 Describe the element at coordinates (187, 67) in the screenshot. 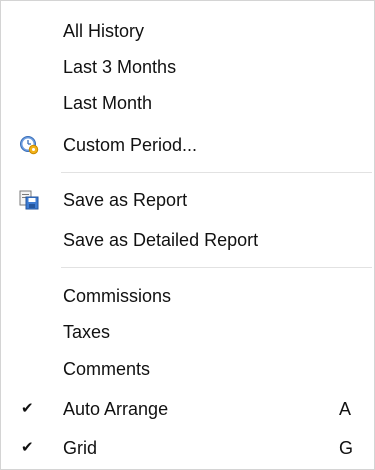

I see `menu-item-last-3-months: Last 3 Months` at that location.